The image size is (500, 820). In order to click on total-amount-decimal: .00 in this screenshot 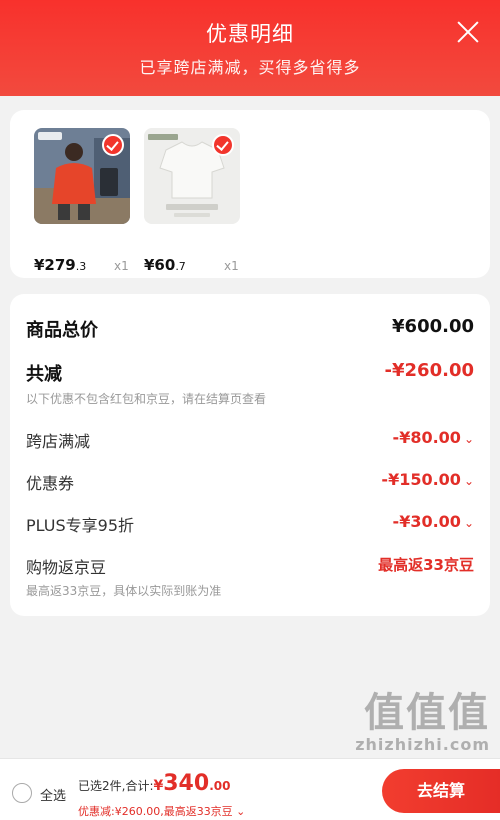, I will do `click(220, 786)`.